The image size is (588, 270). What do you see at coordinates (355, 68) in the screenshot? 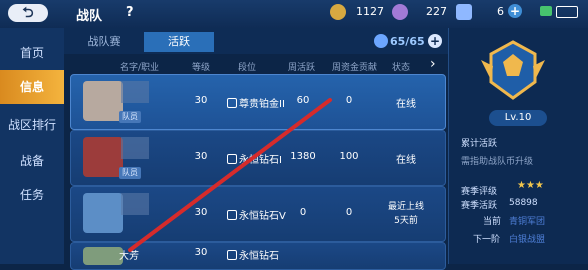
I see `header-fund: 周资金贡献` at bounding box center [355, 68].